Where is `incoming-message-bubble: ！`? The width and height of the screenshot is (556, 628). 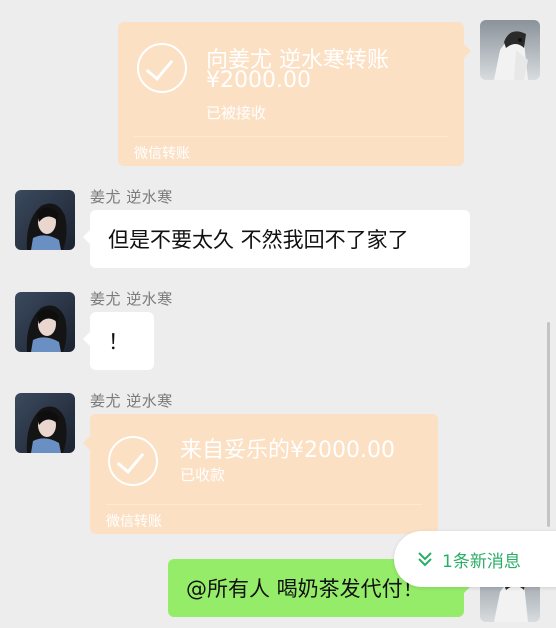 incoming-message-bubble: ！ is located at coordinates (118, 341).